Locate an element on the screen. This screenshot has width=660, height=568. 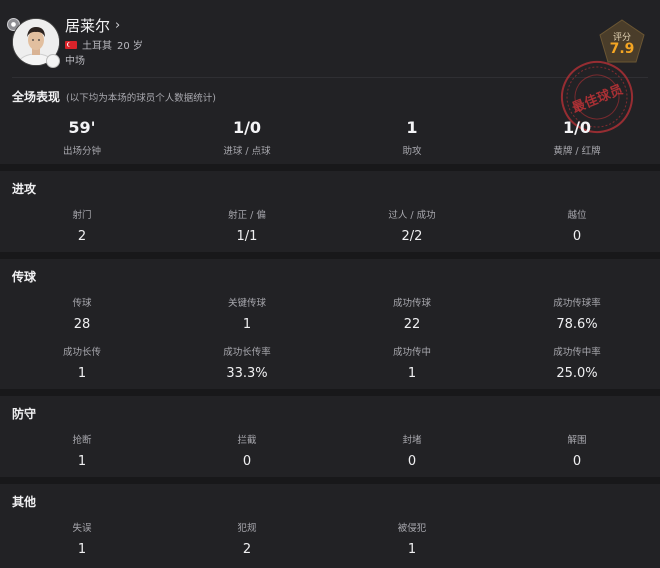
stat-label: 犯规 is located at coordinates (247, 528).